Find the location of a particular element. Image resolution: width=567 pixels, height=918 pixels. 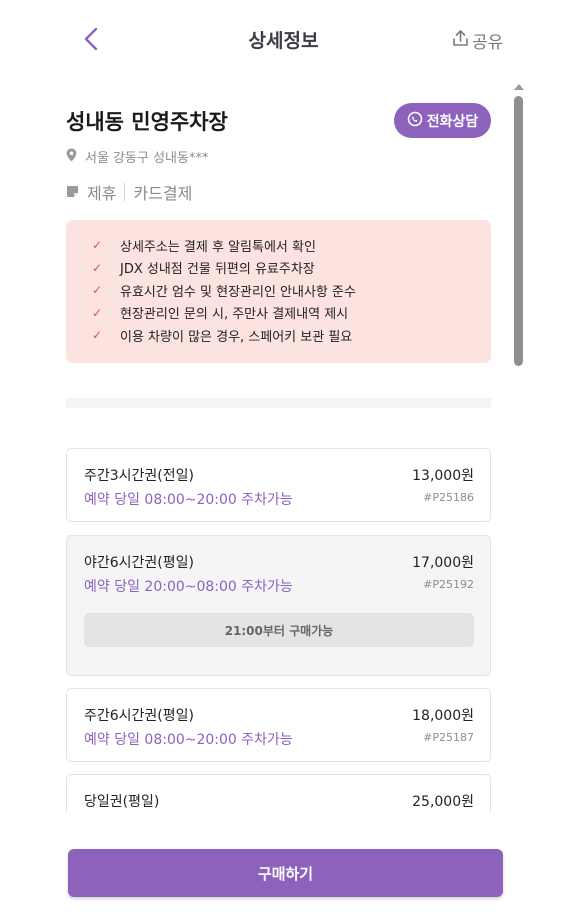

share-button: 공유 is located at coordinates (477, 40).